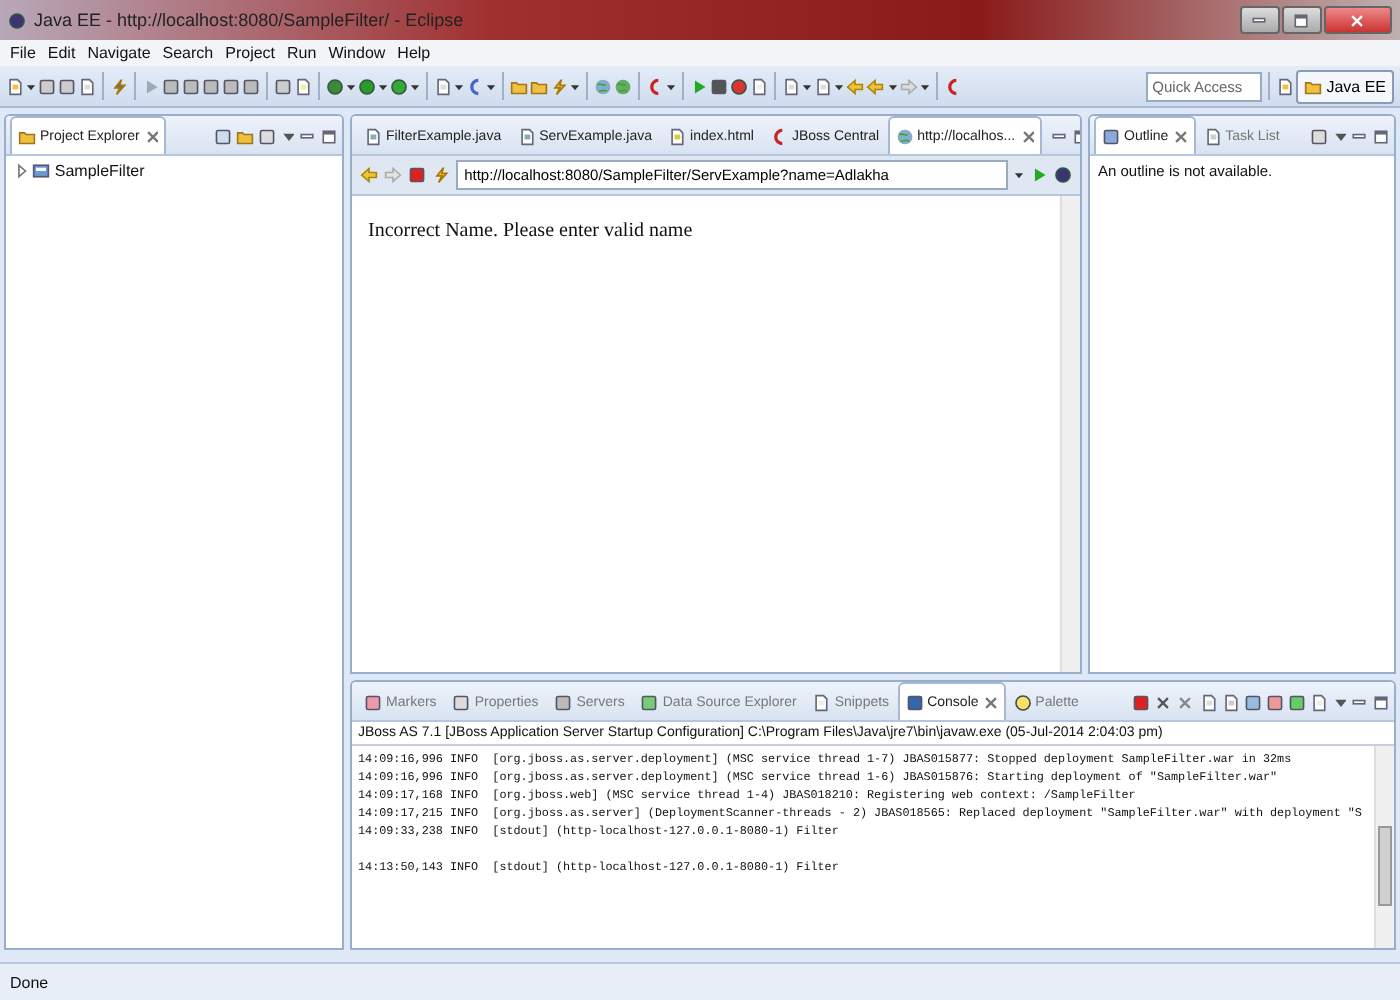 This screenshot has width=1400, height=1000. What do you see at coordinates (1345, 86) in the screenshot?
I see `perspective-button: Java EE` at bounding box center [1345, 86].